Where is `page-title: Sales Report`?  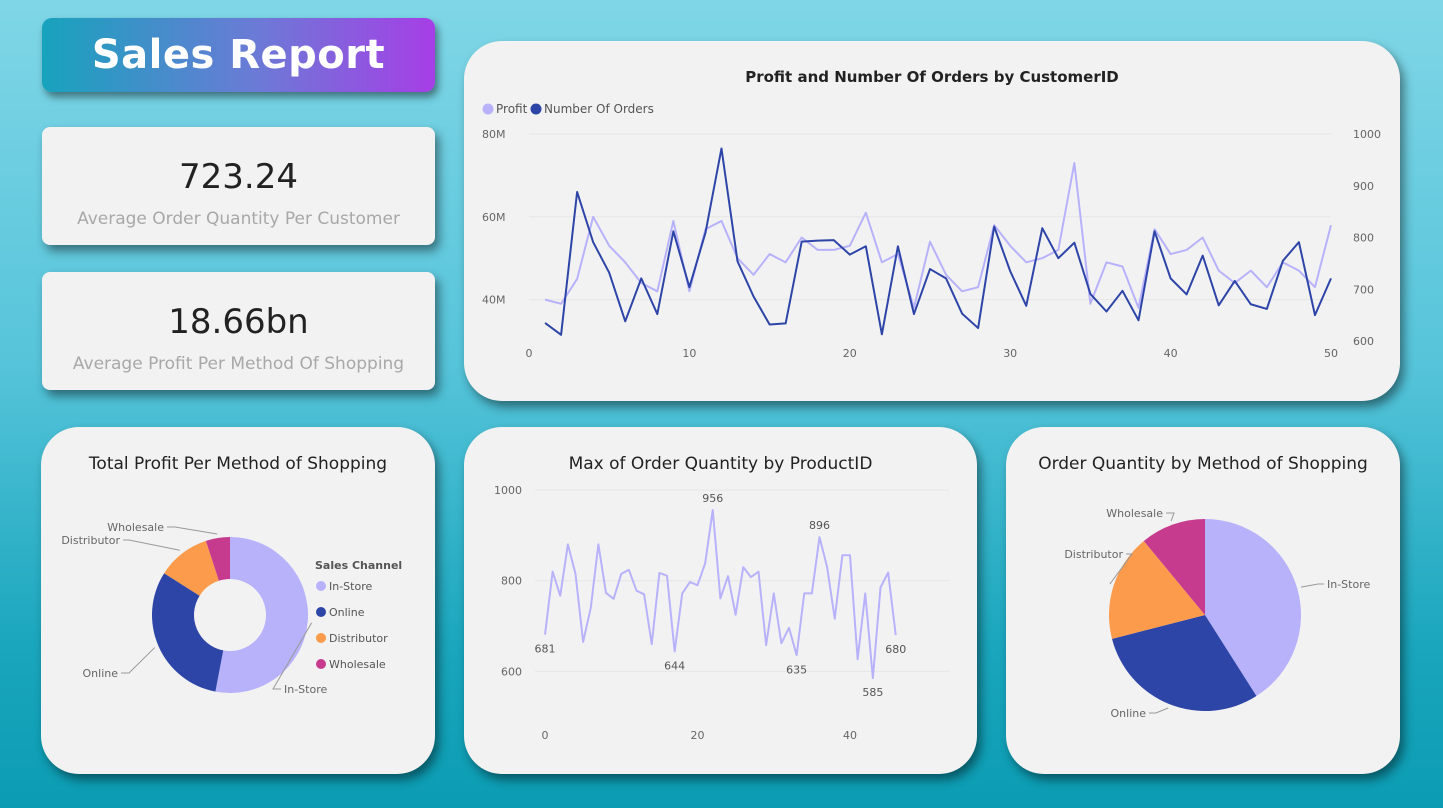
page-title: Sales Report is located at coordinates (238, 55).